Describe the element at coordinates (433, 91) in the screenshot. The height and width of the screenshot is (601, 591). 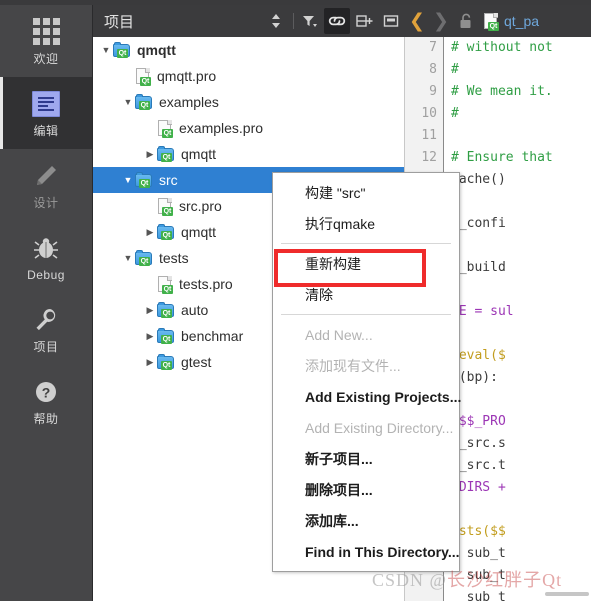
I see `line-number: 9` at that location.